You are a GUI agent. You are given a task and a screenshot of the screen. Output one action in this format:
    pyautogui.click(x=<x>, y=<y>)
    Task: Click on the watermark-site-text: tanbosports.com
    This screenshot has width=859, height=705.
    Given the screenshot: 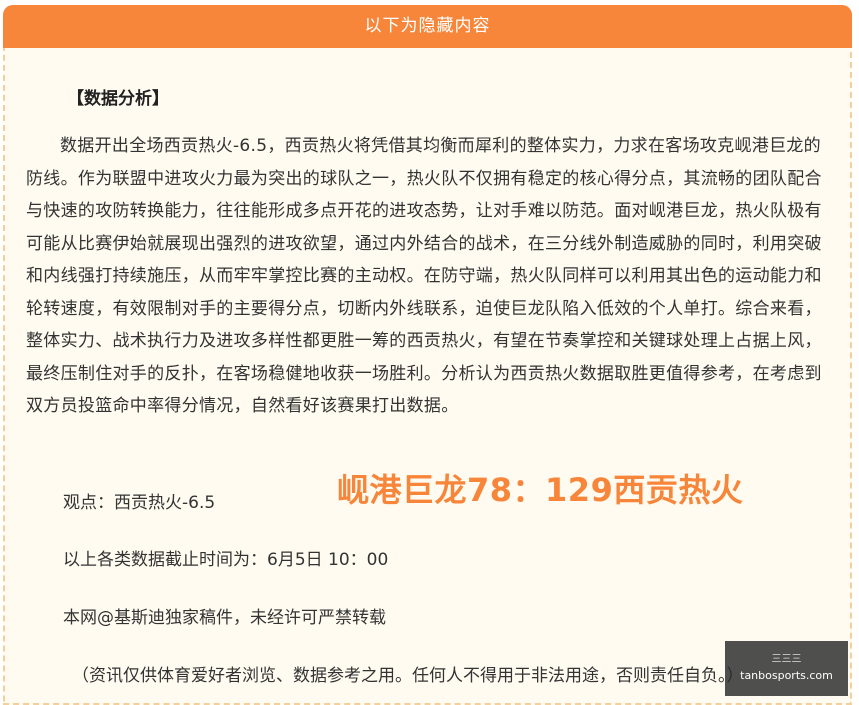 What is the action you would take?
    pyautogui.click(x=786, y=675)
    